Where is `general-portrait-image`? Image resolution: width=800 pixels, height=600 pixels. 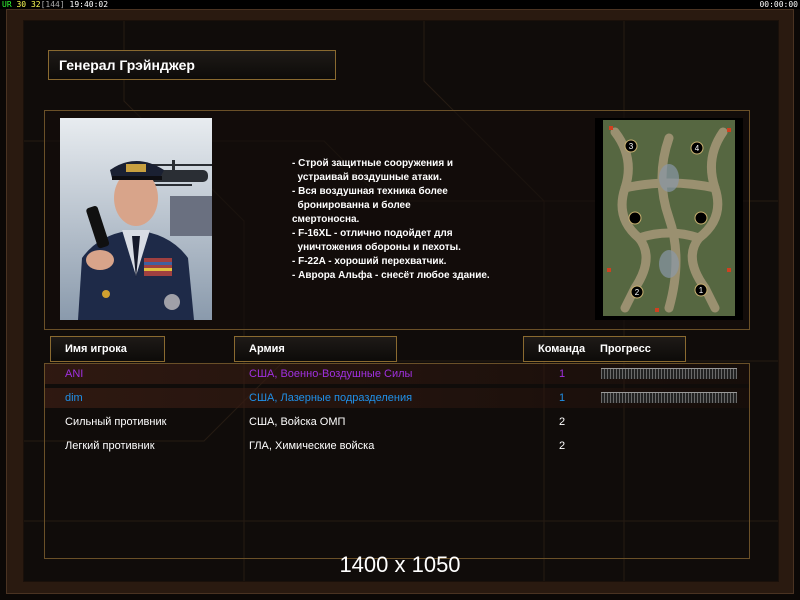 general-portrait-image is located at coordinates (136, 219).